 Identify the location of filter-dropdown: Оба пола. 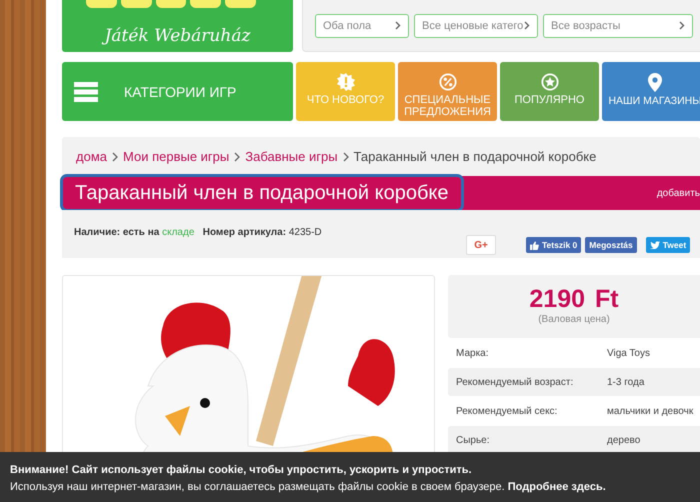
(362, 26).